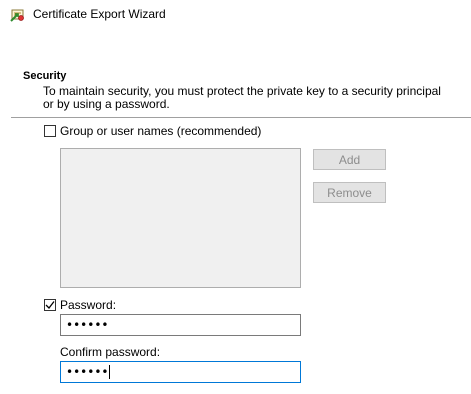 This screenshot has width=471, height=394. What do you see at coordinates (19, 15) in the screenshot?
I see `certificate-icon` at bounding box center [19, 15].